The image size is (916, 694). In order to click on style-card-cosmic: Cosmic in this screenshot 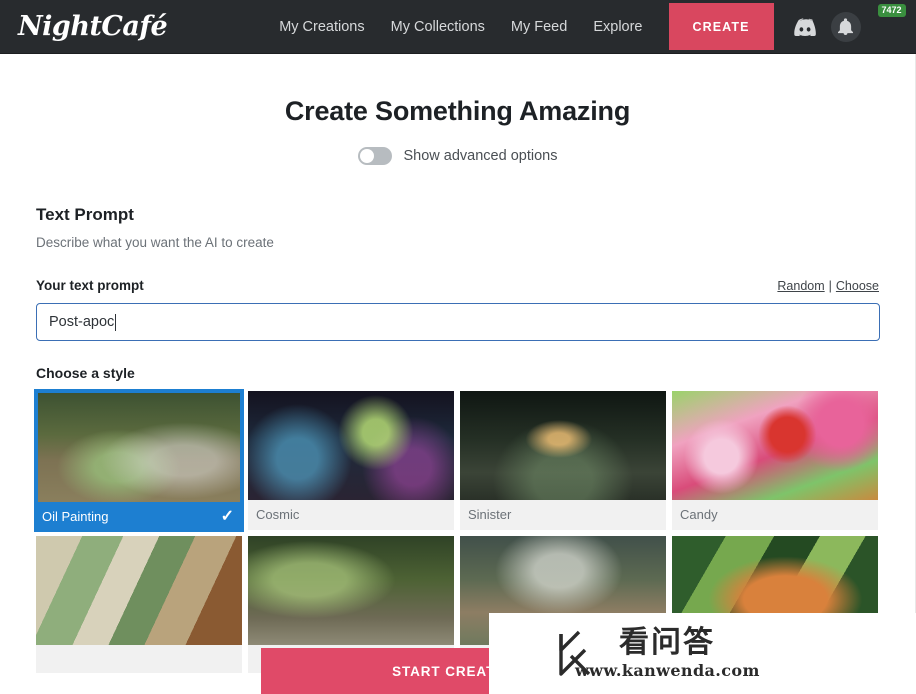, I will do `click(351, 460)`.